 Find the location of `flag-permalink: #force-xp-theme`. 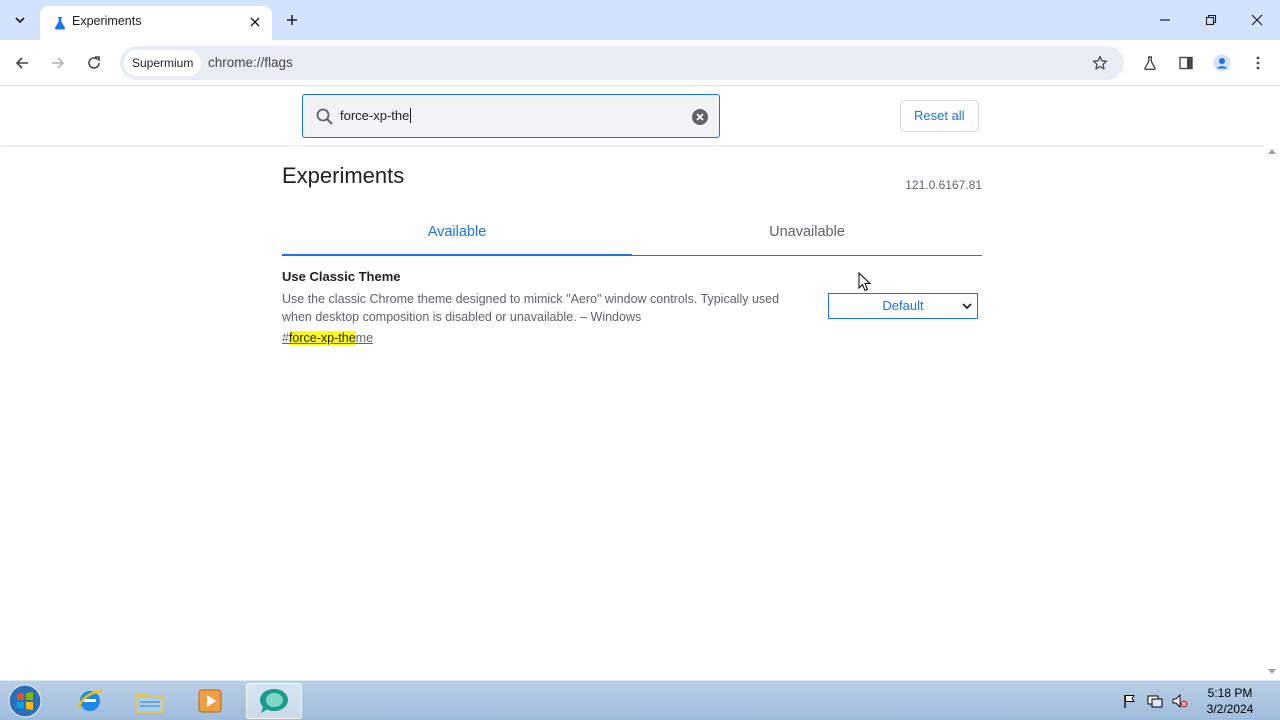

flag-permalink: #force-xp-theme is located at coordinates (327, 338).